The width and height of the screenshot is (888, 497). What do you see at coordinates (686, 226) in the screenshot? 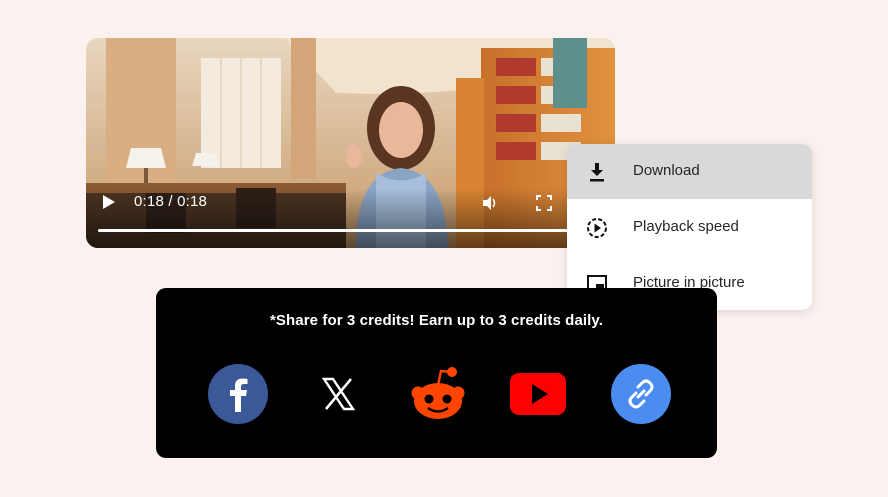
I see `menu-item-label: Playback speed` at bounding box center [686, 226].